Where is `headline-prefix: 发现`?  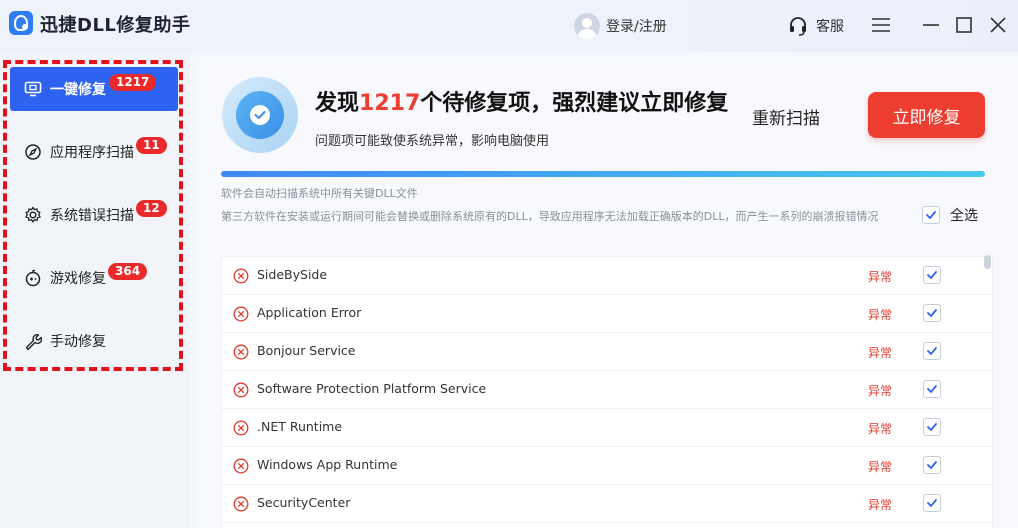 headline-prefix: 发现 is located at coordinates (337, 103).